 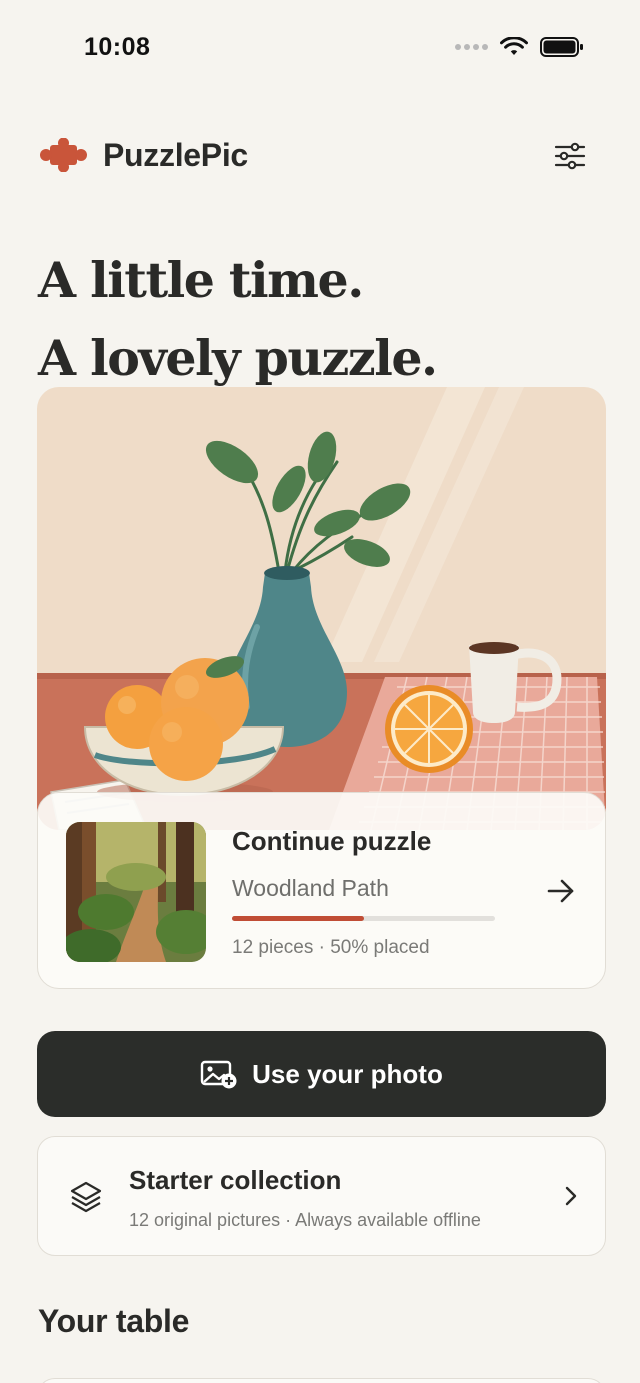 I want to click on wifi-icon, so click(x=514, y=46).